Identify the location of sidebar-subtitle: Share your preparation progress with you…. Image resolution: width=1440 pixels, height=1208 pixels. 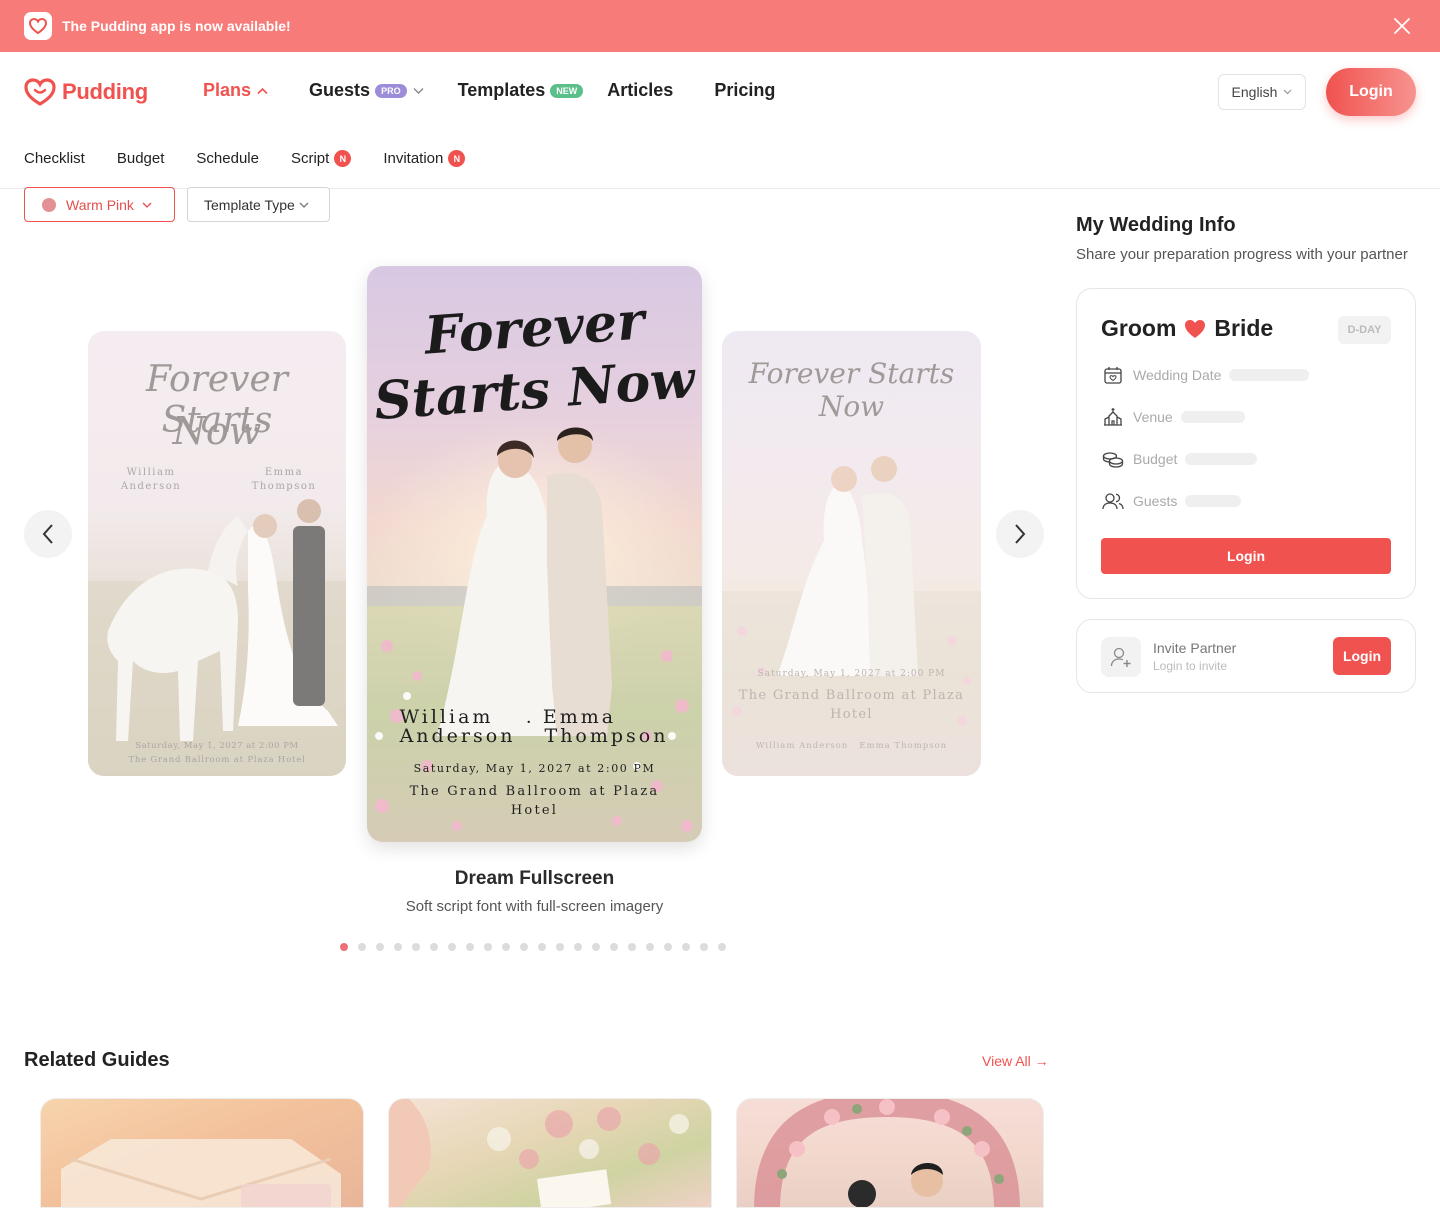
(1242, 254).